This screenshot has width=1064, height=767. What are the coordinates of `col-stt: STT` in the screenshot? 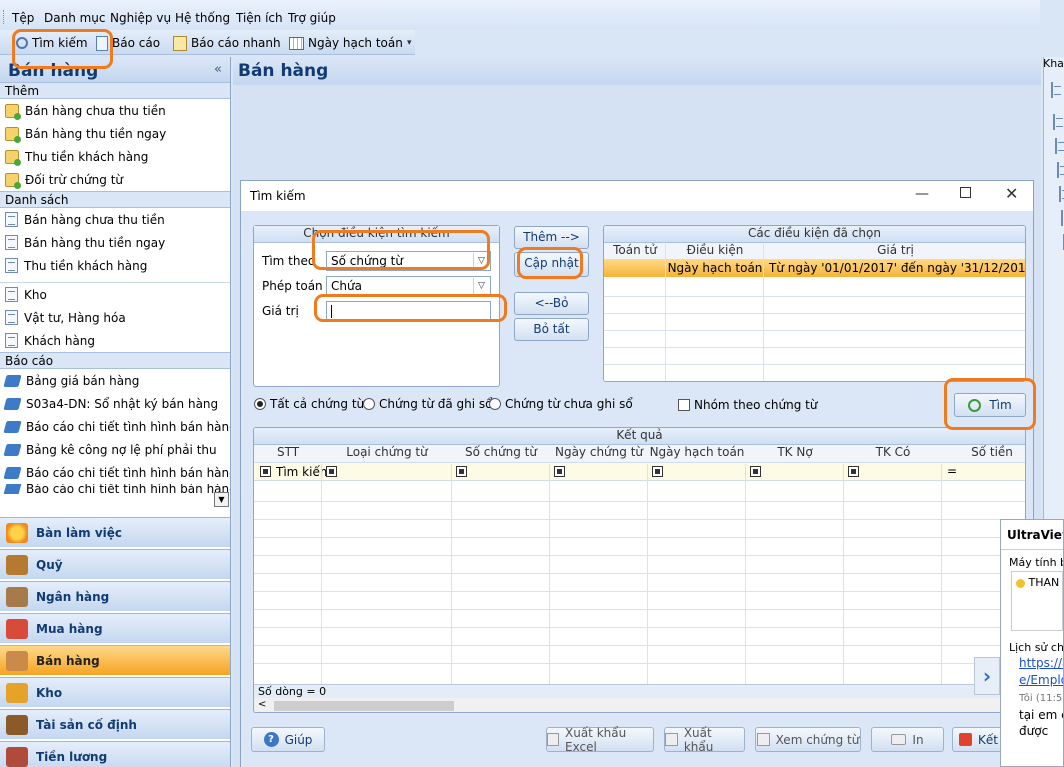 It's located at (288, 453).